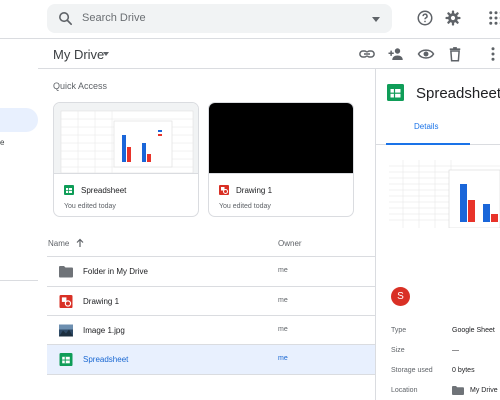  Describe the element at coordinates (444, 194) in the screenshot. I see `details-preview-thumbnail` at that location.